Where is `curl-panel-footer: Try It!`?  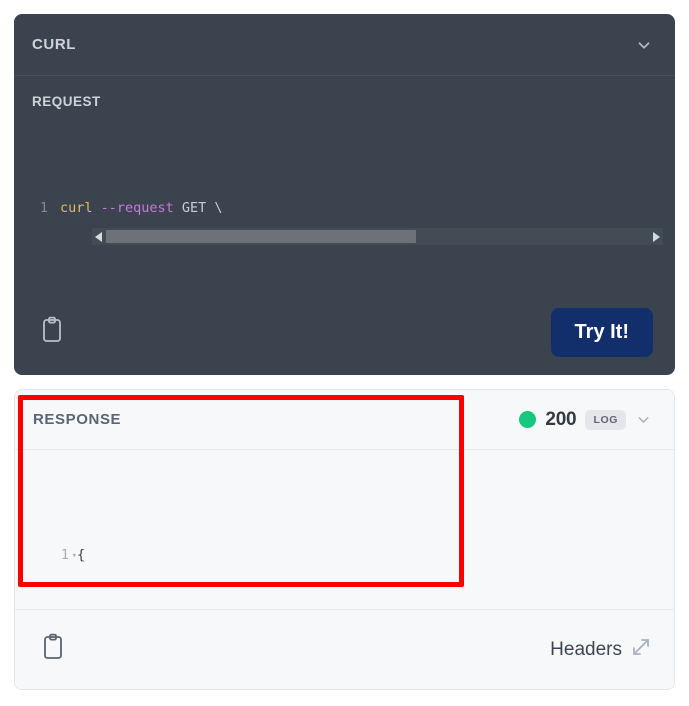
curl-panel-footer: Try It! is located at coordinates (344, 332).